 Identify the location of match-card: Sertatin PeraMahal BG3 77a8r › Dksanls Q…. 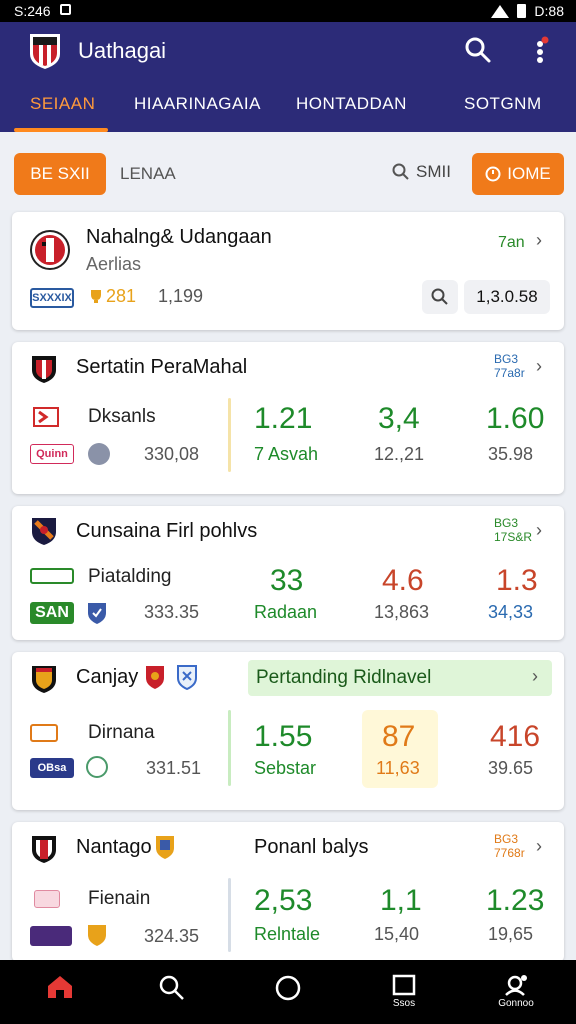
(288, 418).